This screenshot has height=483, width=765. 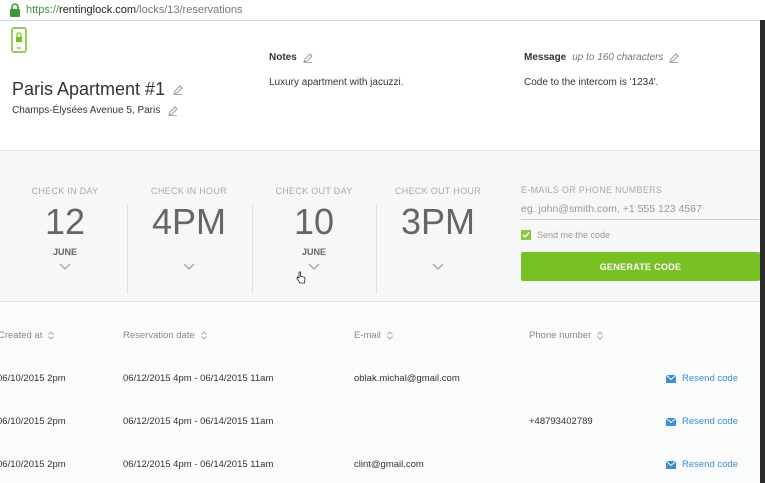 I want to click on notes-label: Notes, so click(x=291, y=57).